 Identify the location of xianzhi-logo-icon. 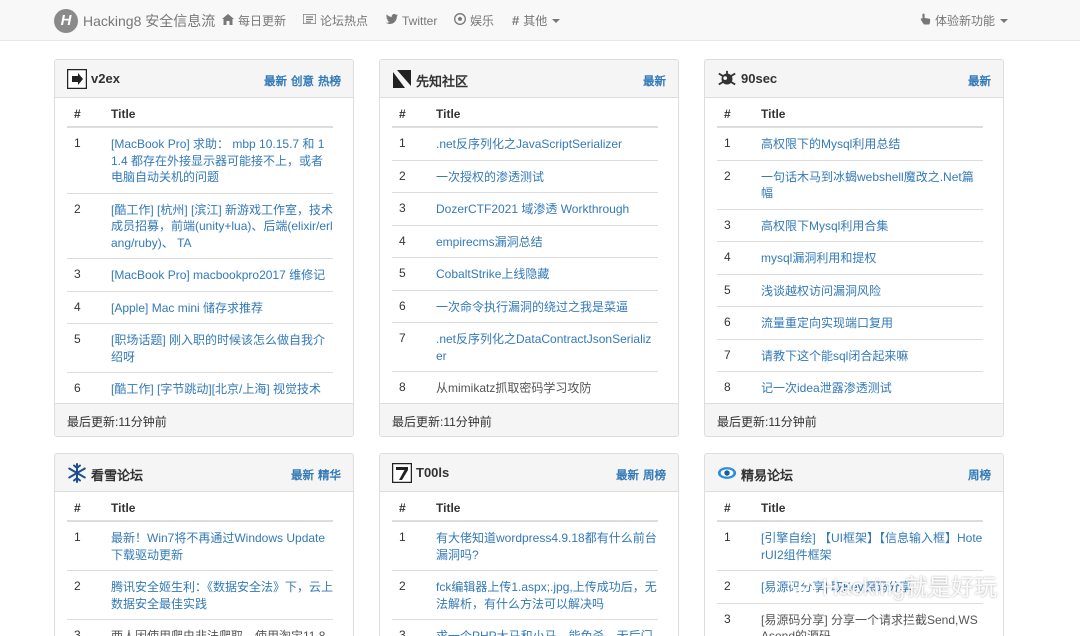
(402, 79).